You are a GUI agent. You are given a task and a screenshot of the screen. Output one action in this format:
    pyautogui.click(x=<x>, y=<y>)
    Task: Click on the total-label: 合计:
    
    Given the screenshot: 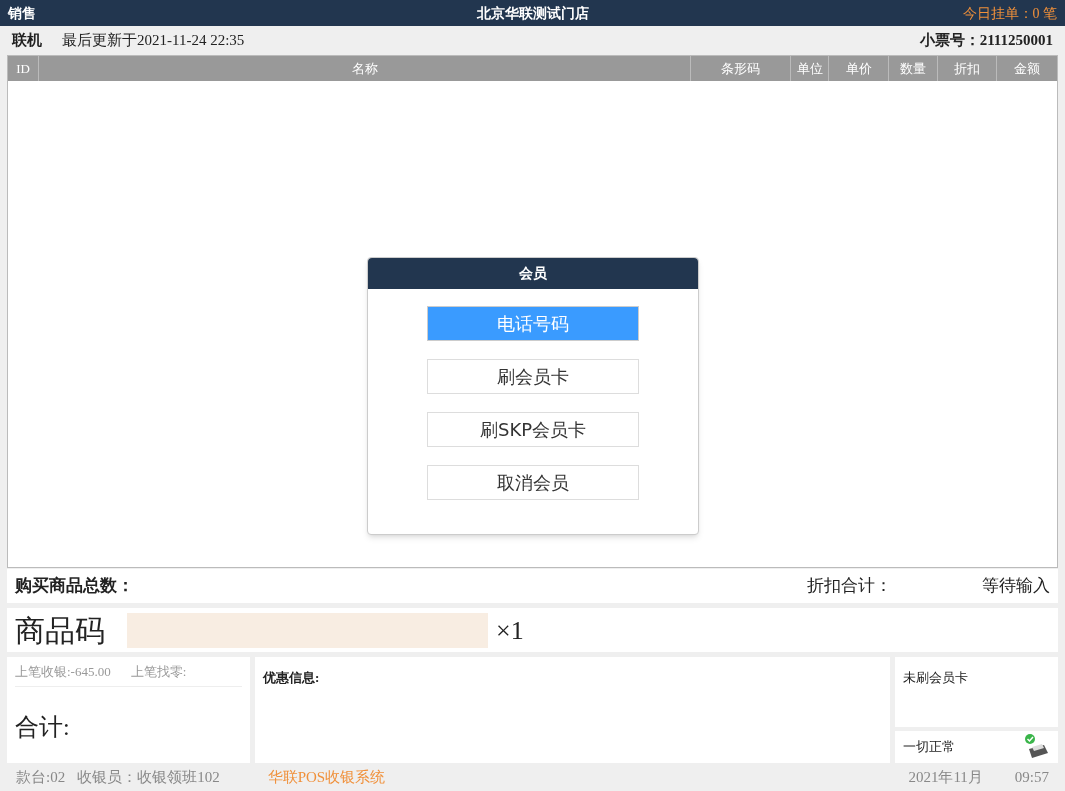 What is the action you would take?
    pyautogui.click(x=43, y=727)
    